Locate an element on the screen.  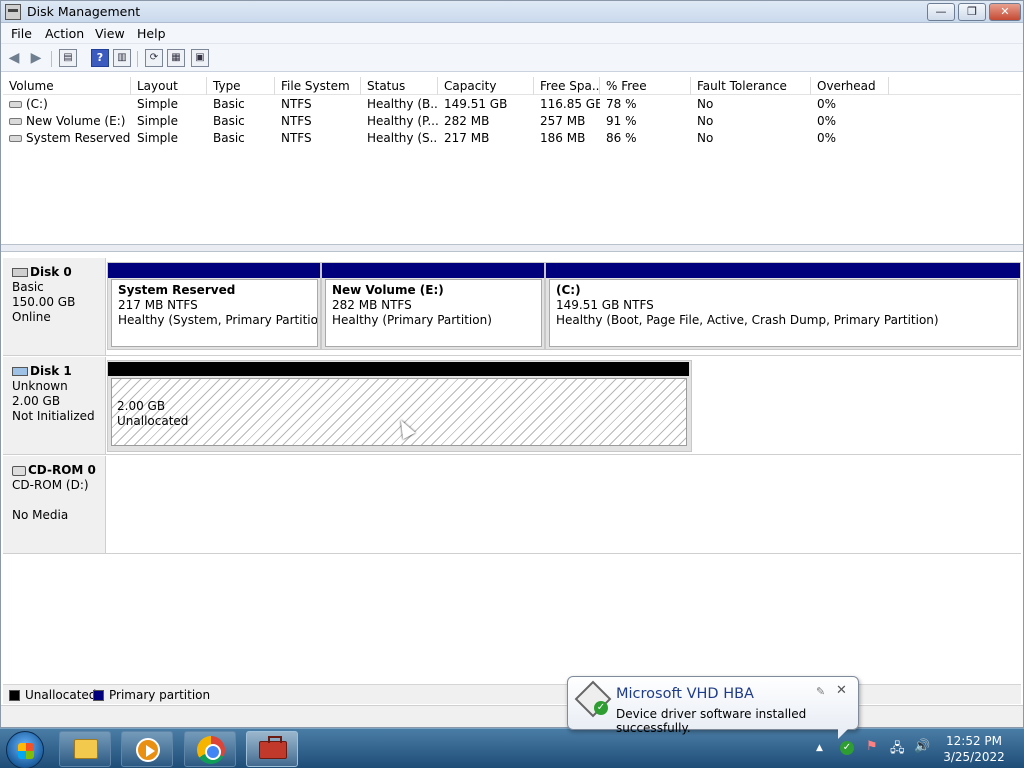
unallocated-bar is located at coordinates (398, 369).